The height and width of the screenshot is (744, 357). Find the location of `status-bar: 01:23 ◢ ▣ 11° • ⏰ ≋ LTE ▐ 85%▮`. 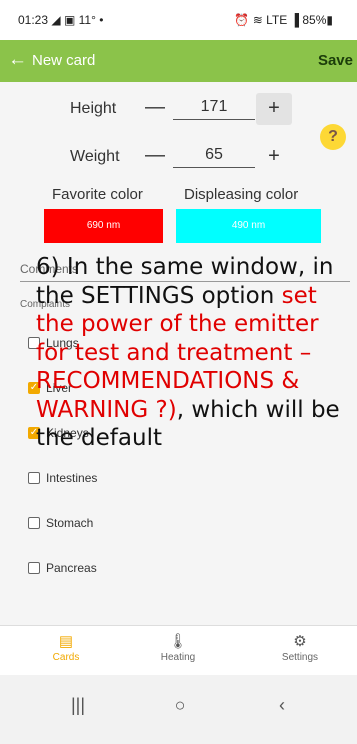

status-bar: 01:23 ◢ ▣ 11° • ⏰ ≋ LTE ▐ 85%▮ is located at coordinates (178, 20).